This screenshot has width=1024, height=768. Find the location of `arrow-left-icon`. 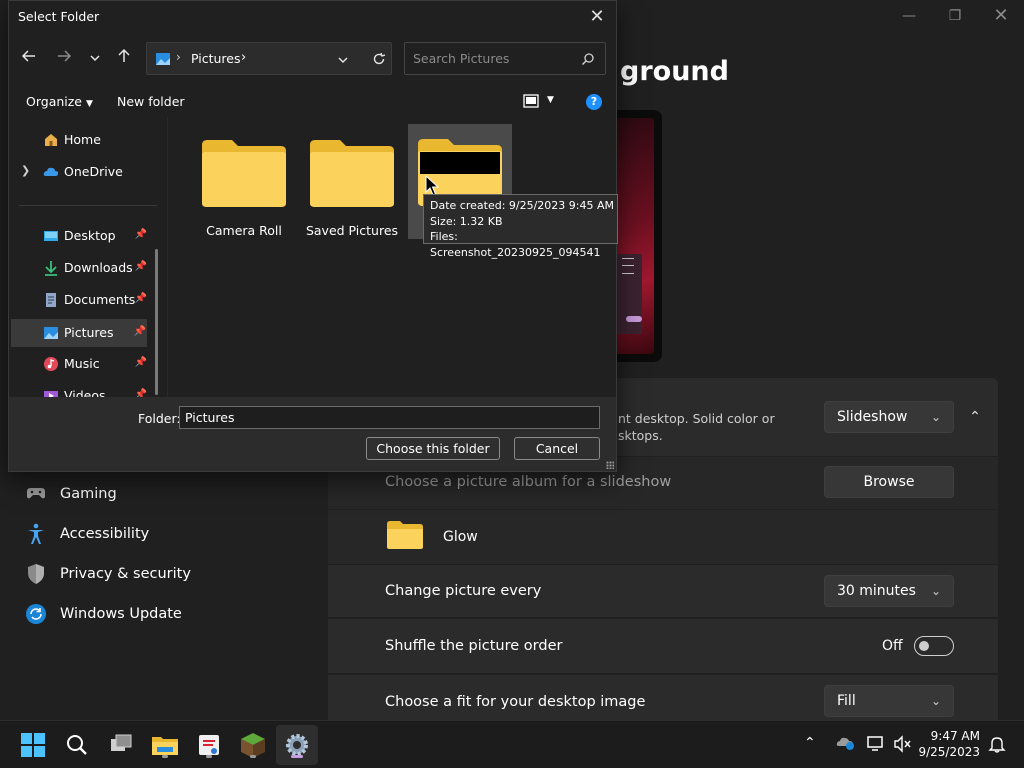

arrow-left-icon is located at coordinates (28, 56).